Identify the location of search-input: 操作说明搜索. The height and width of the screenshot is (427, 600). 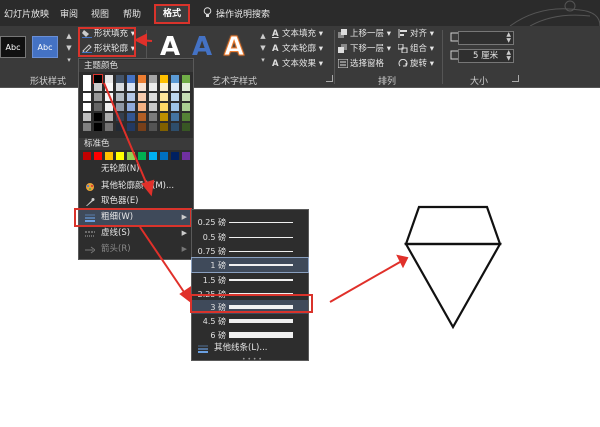
(243, 13).